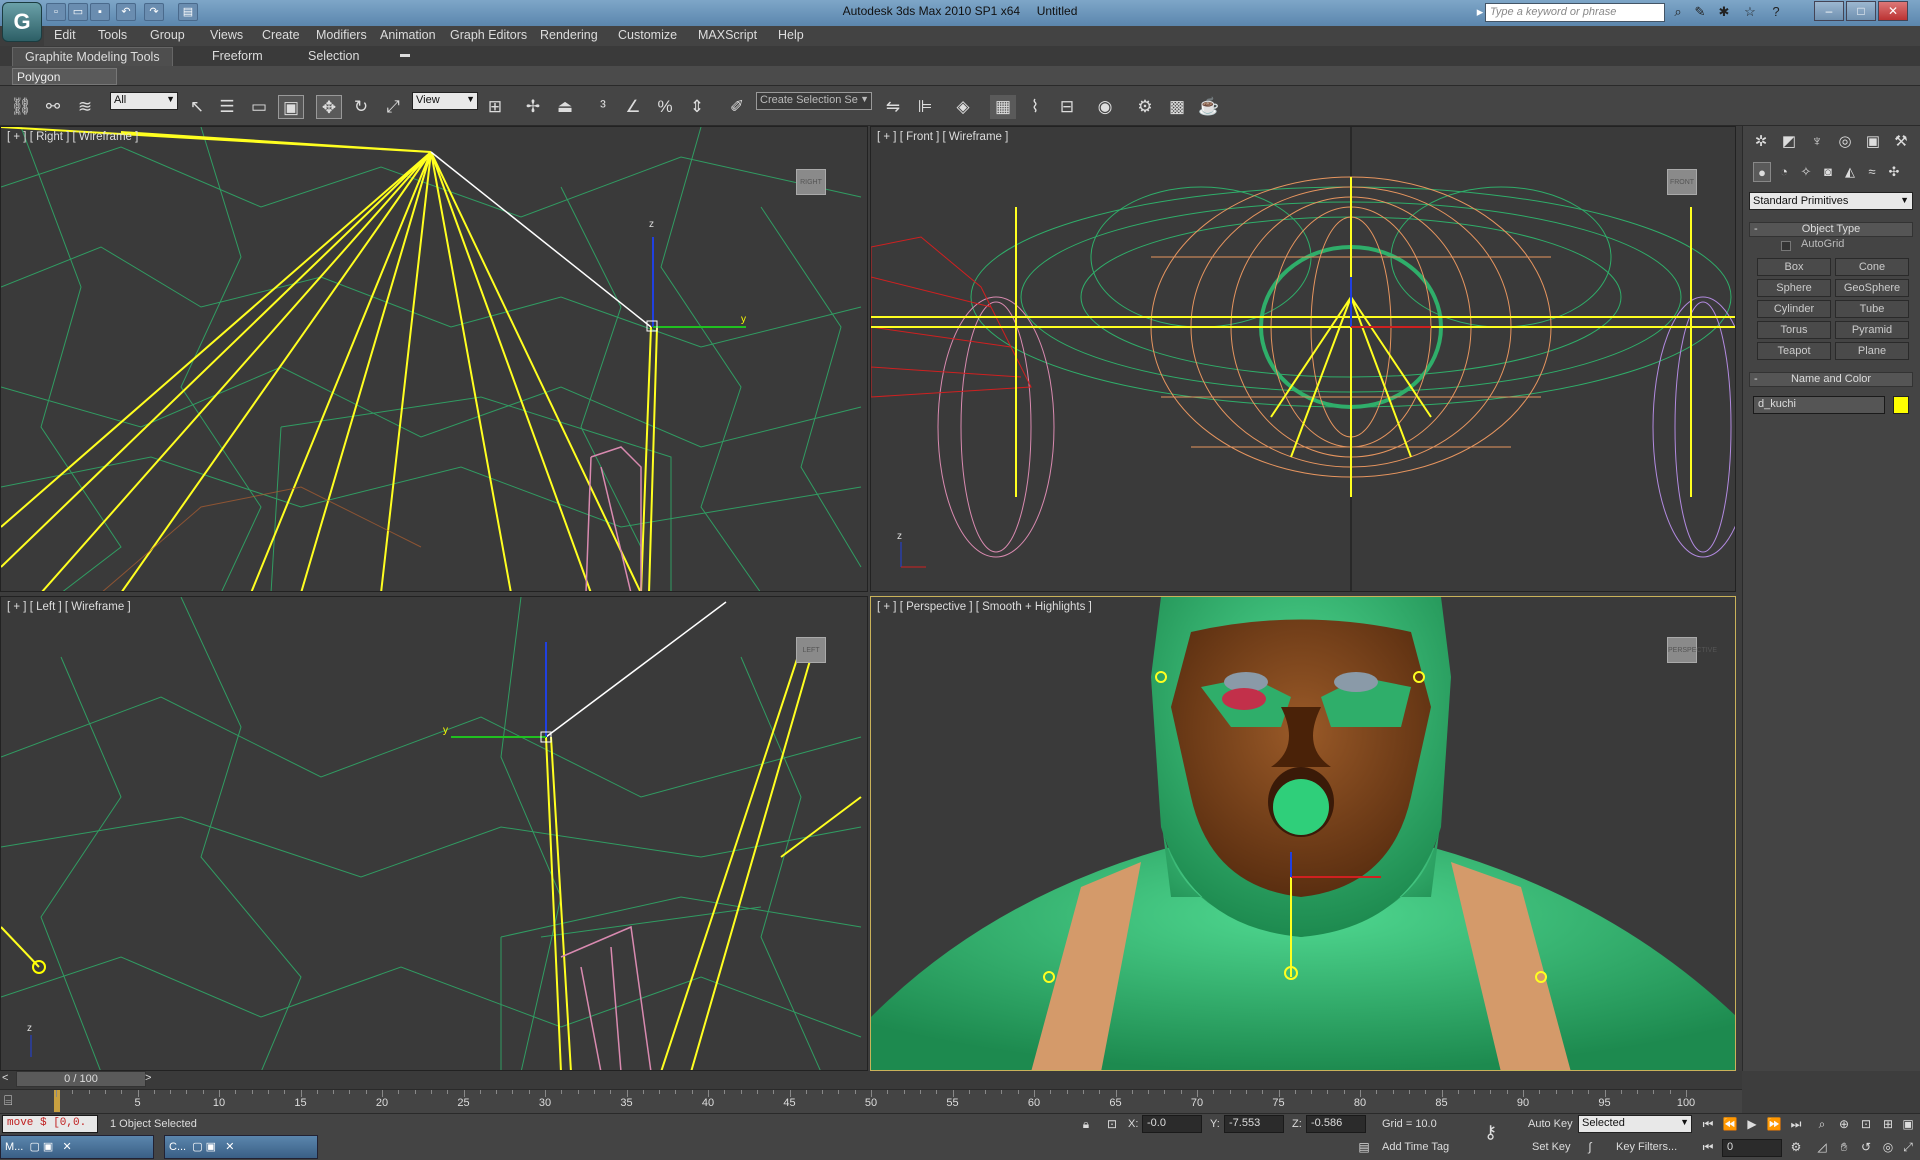  Describe the element at coordinates (1794, 309) in the screenshot. I see `cylinder-button: Cylinder` at that location.